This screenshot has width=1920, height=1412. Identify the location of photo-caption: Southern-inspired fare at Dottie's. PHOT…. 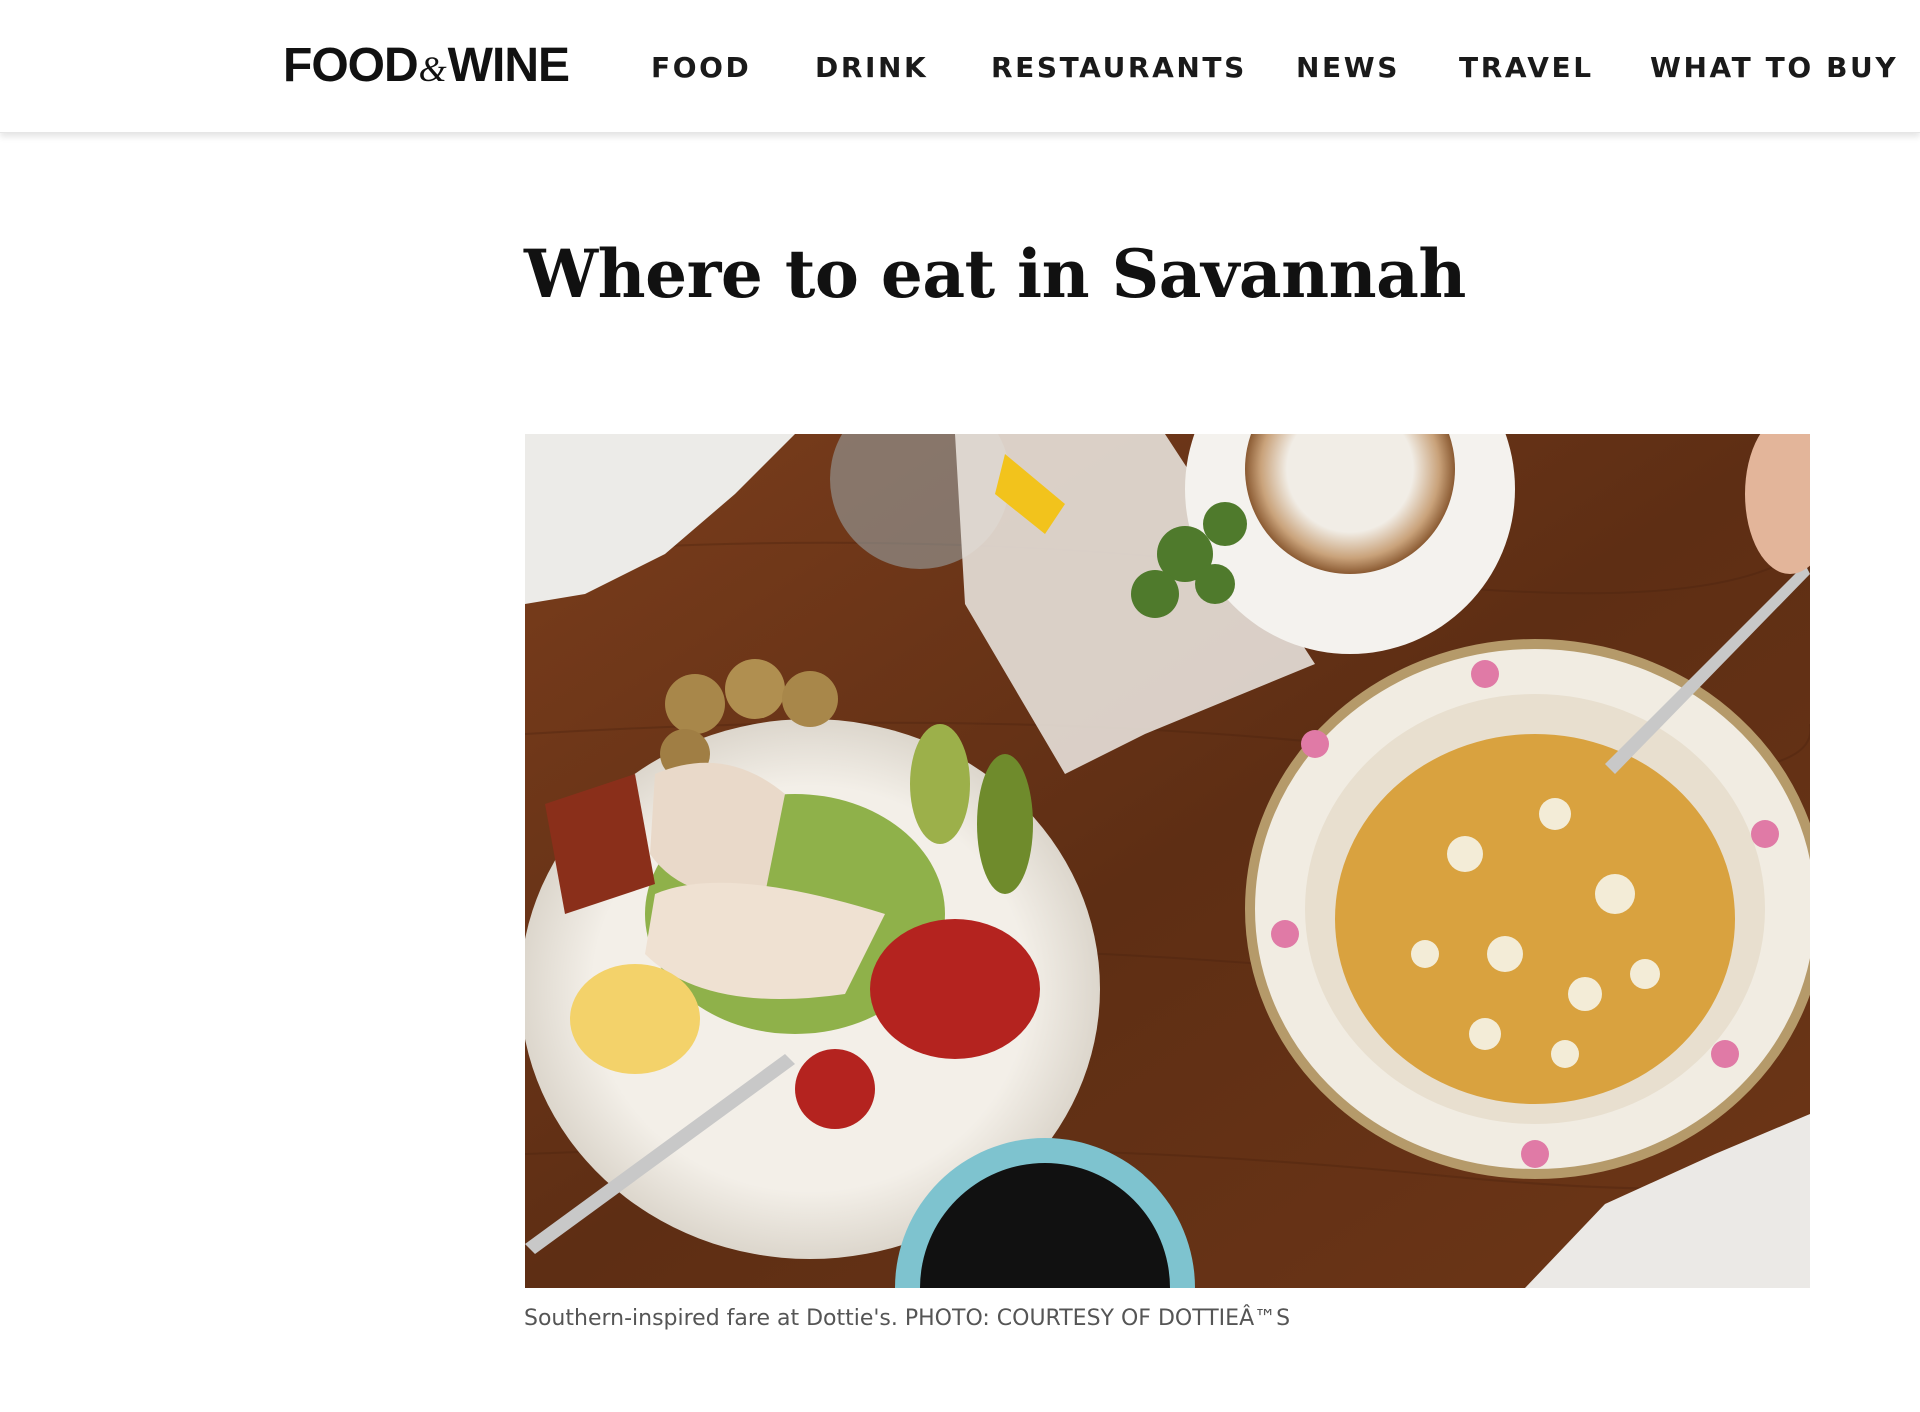
(907, 1318).